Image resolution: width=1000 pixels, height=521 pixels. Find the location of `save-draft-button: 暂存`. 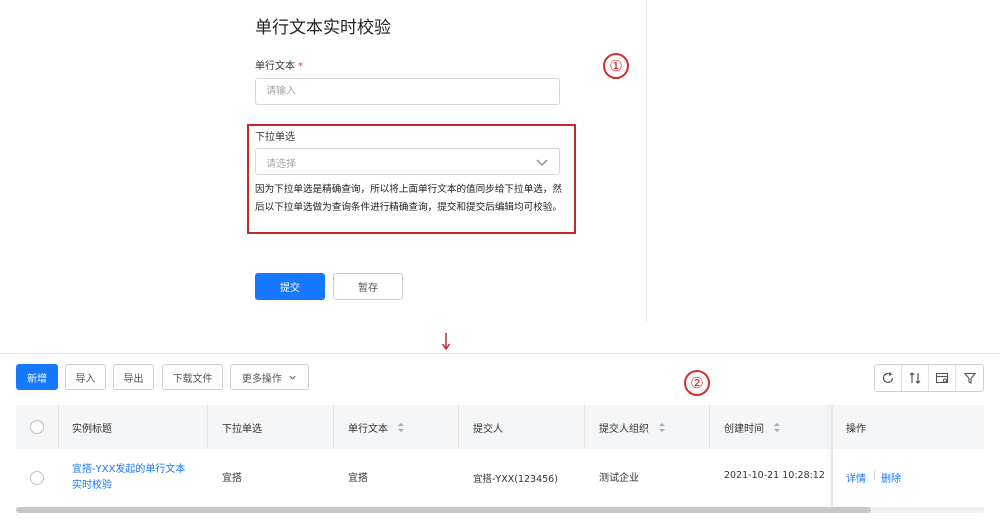

save-draft-button: 暂存 is located at coordinates (368, 286).